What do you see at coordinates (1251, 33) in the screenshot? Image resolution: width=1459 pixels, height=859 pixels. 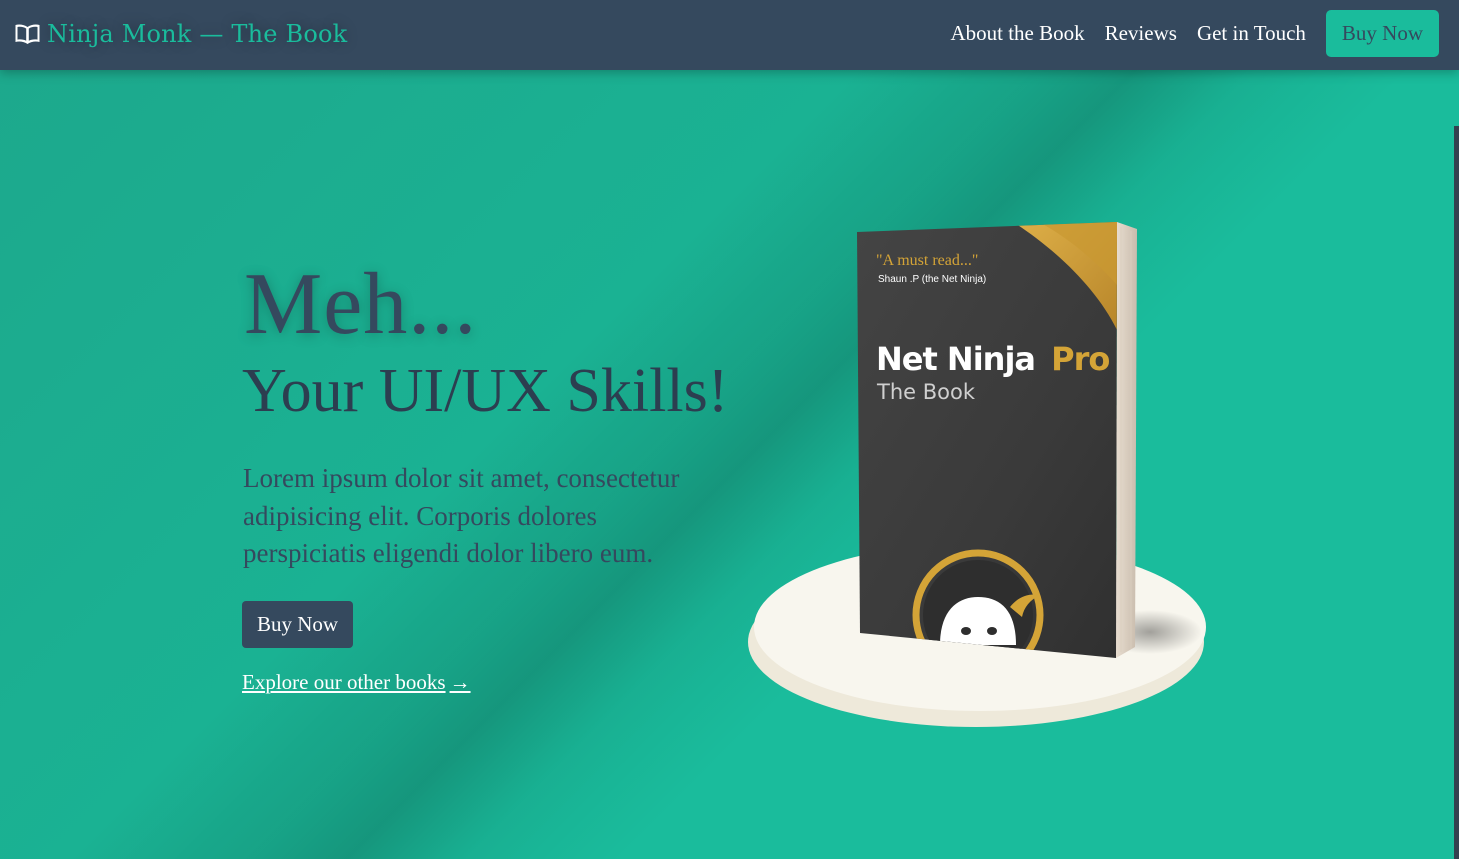 I see `nav-link-contact: Get in Touch` at bounding box center [1251, 33].